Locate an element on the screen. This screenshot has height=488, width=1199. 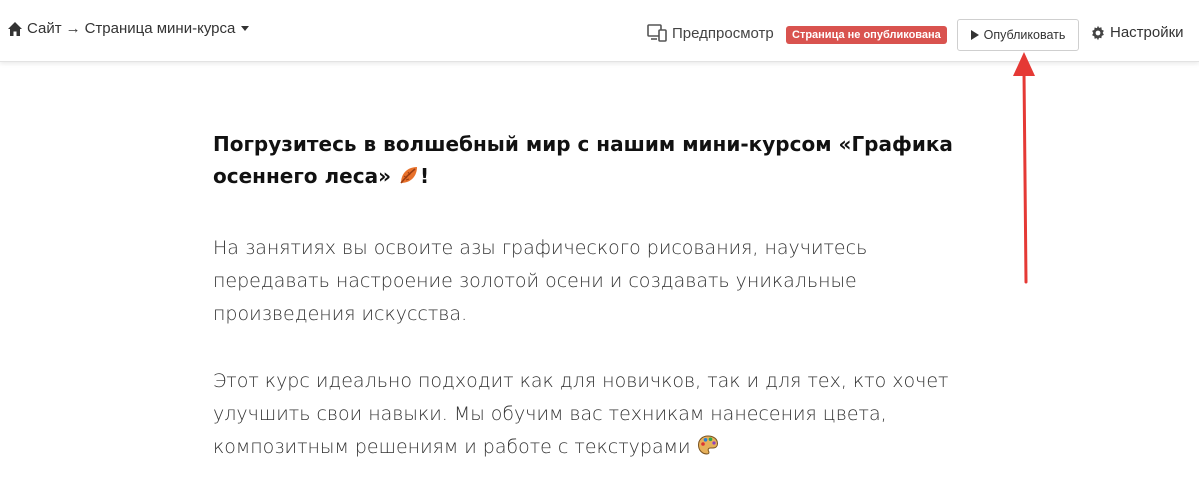
publish-button: Опубликовать is located at coordinates (1018, 35).